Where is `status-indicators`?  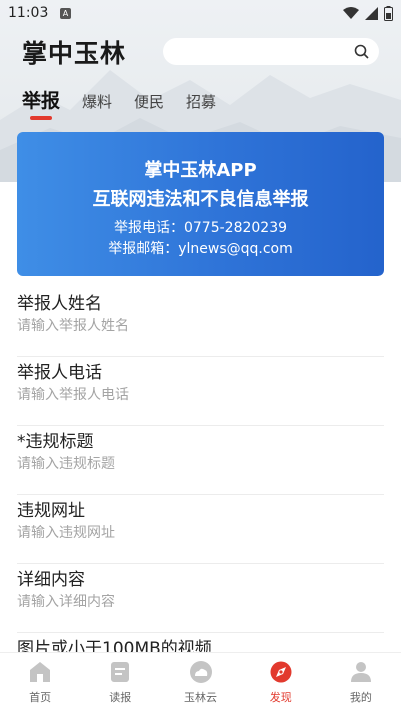
status-indicators is located at coordinates (368, 13).